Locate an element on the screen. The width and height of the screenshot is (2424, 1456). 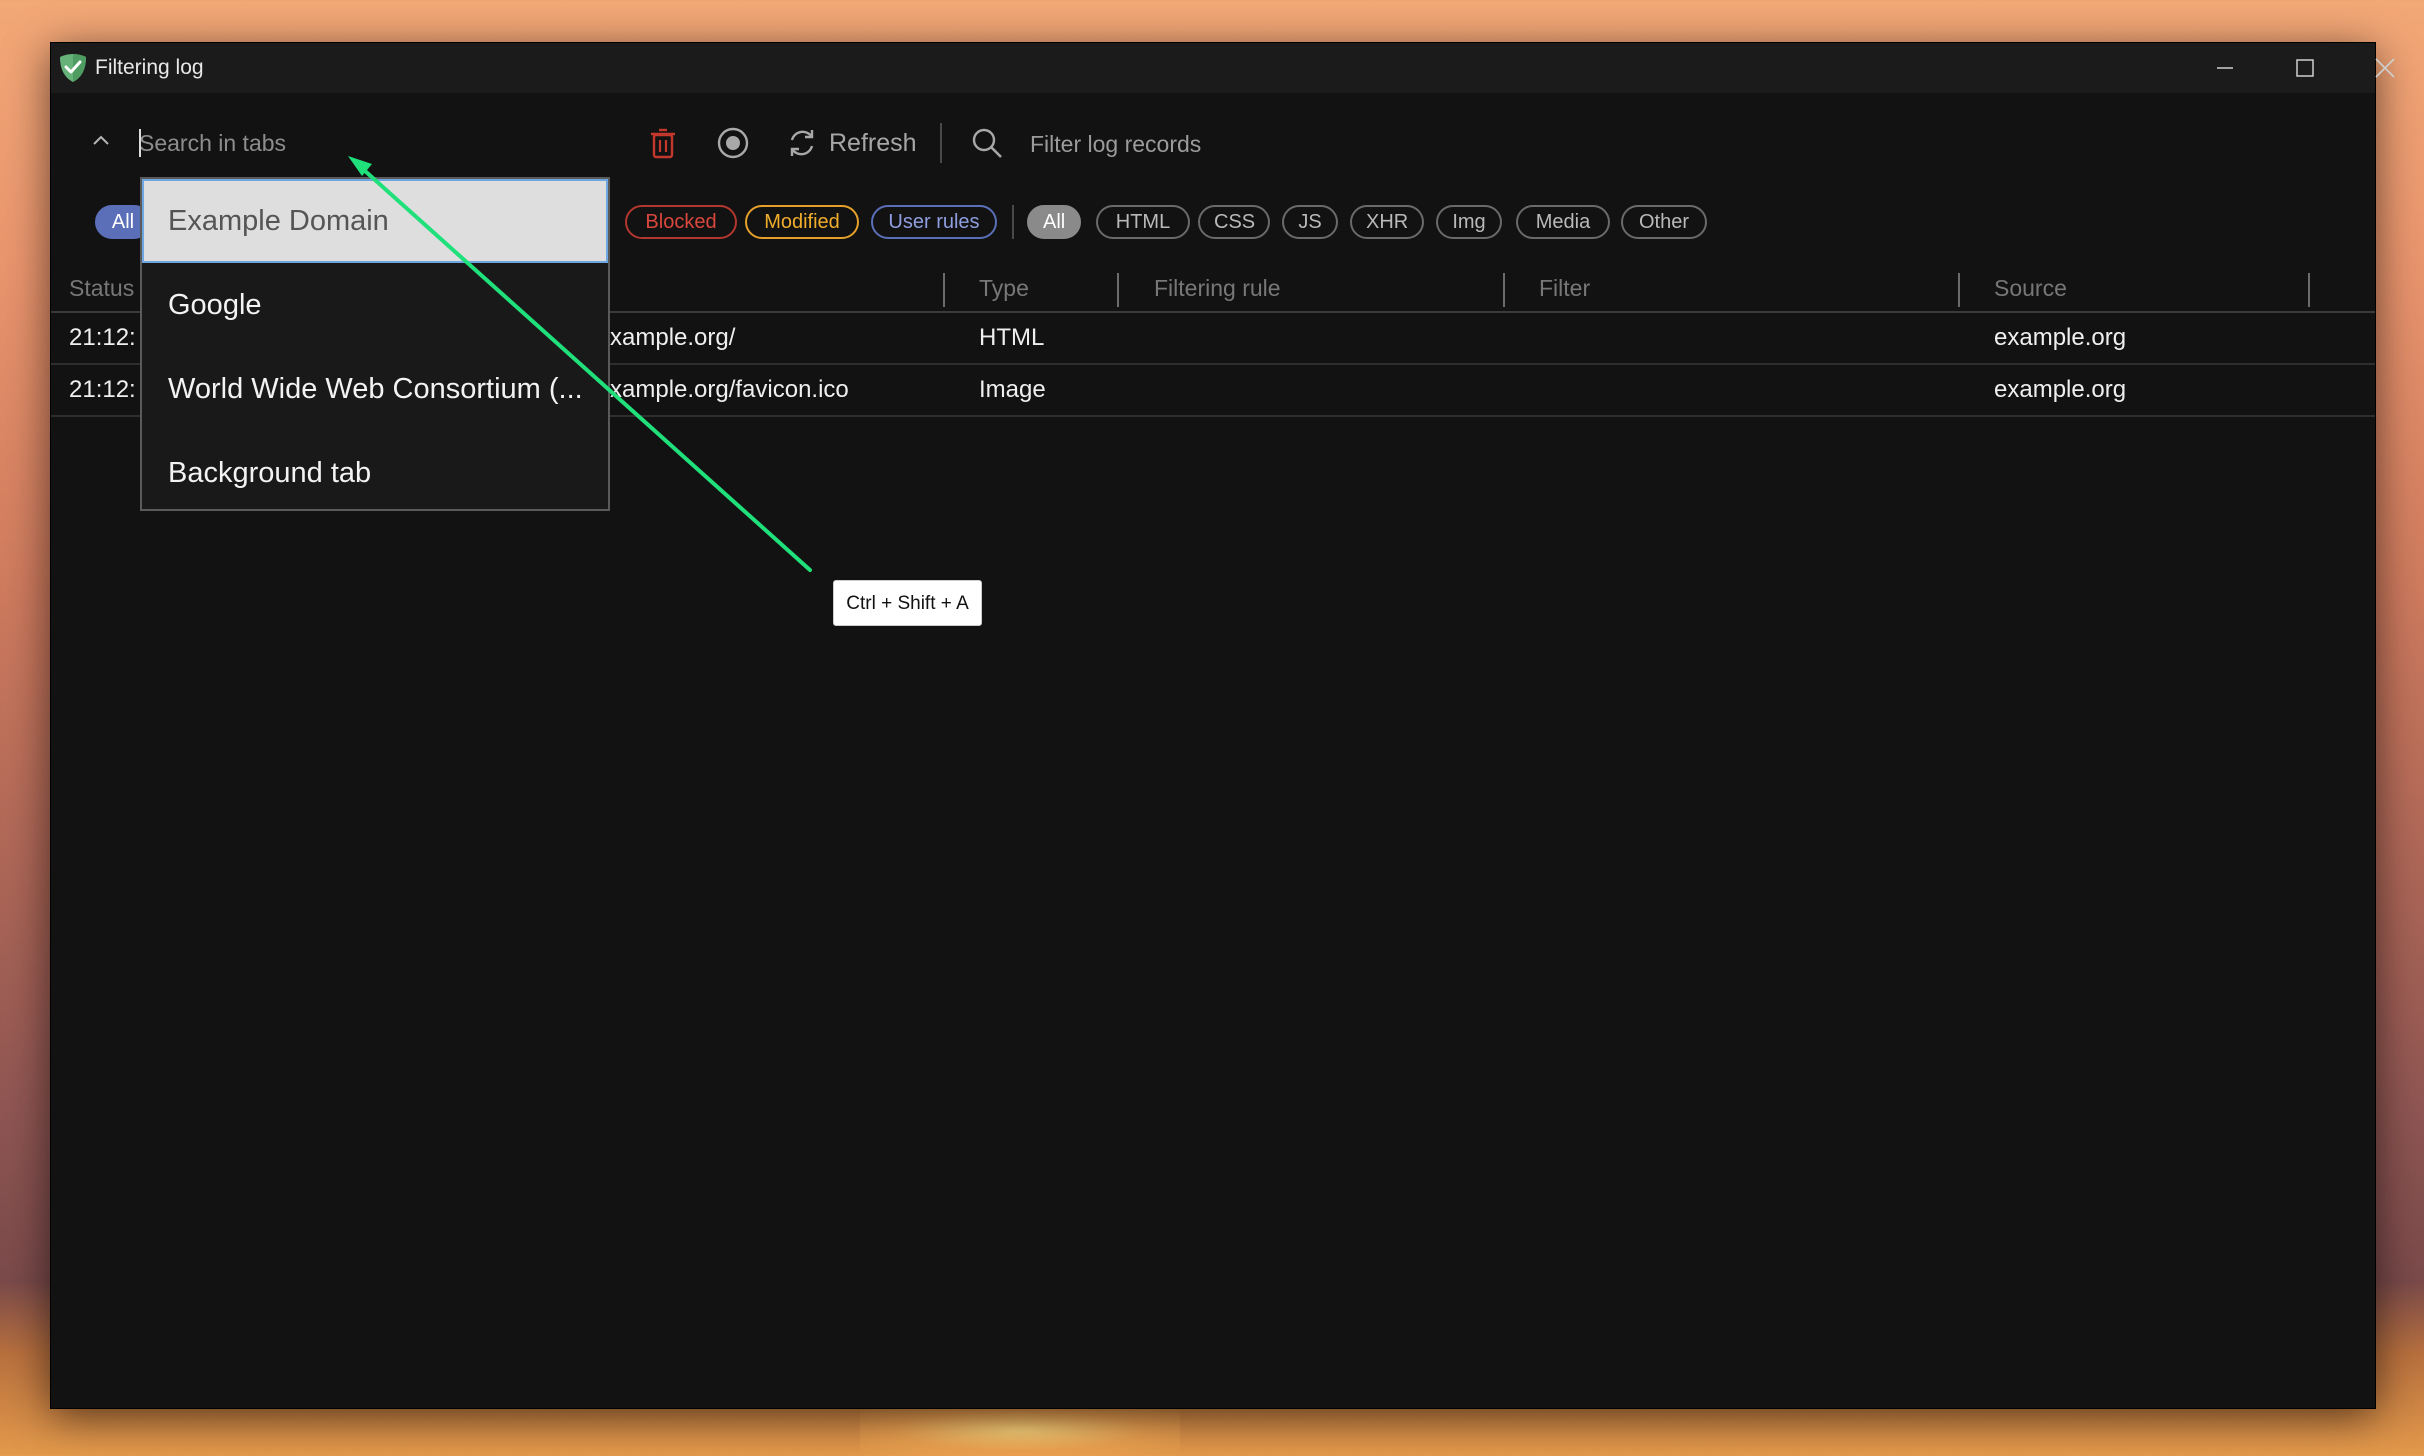
type-filter-css-chip: CSS is located at coordinates (1234, 222).